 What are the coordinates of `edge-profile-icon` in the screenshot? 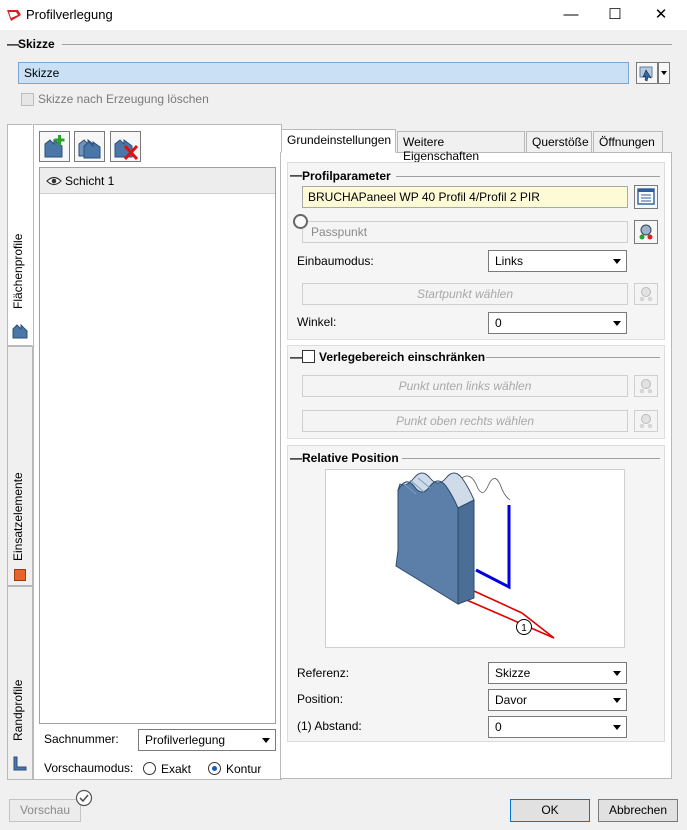 It's located at (20, 763).